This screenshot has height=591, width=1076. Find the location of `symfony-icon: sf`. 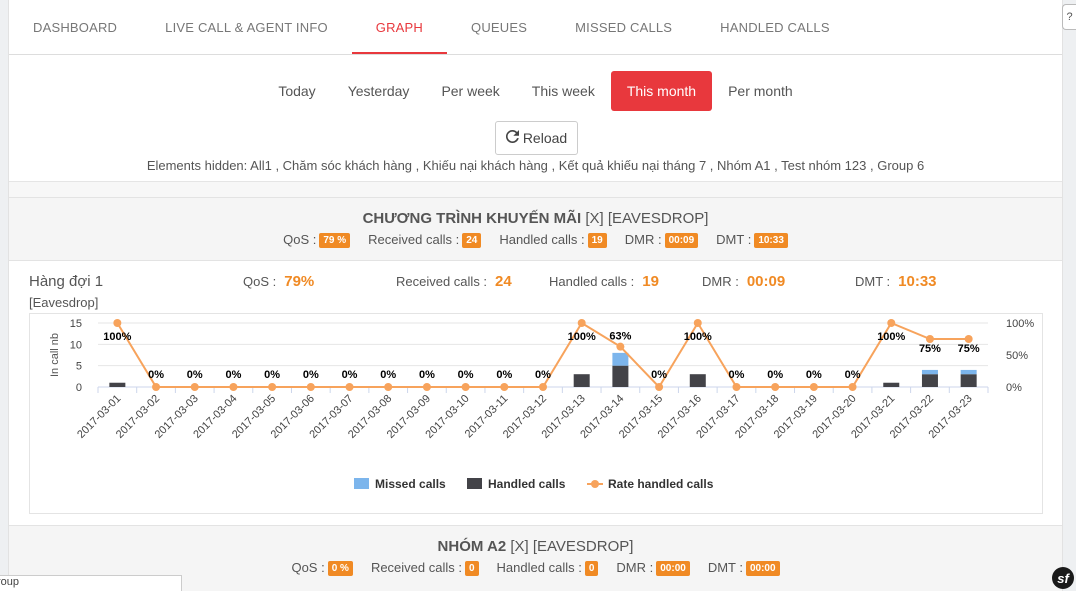

symfony-icon: sf is located at coordinates (1063, 578).